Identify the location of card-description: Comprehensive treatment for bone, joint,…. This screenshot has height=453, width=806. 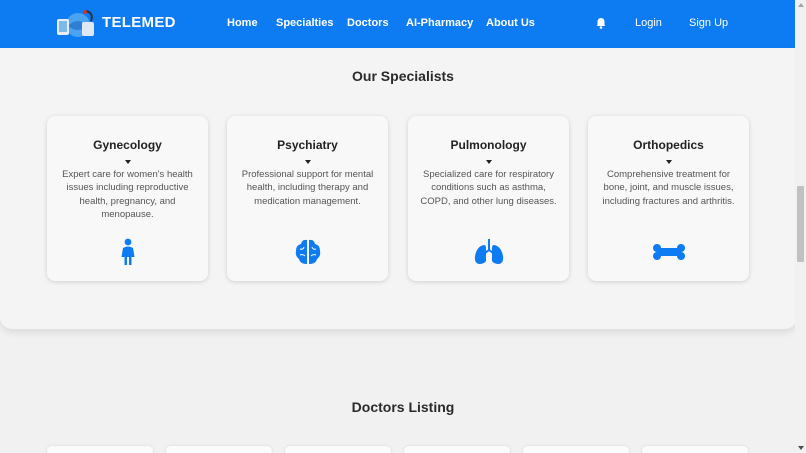
(668, 188).